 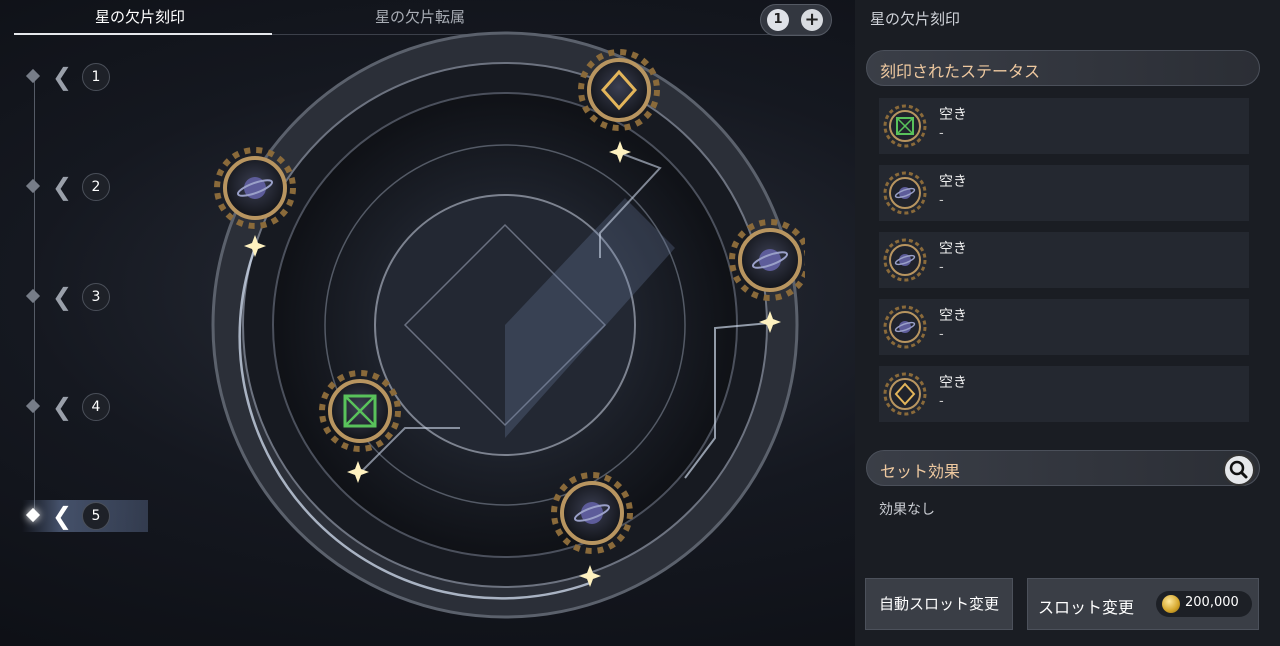 I want to click on slot-item-2: ❮ 2, so click(x=82, y=187).